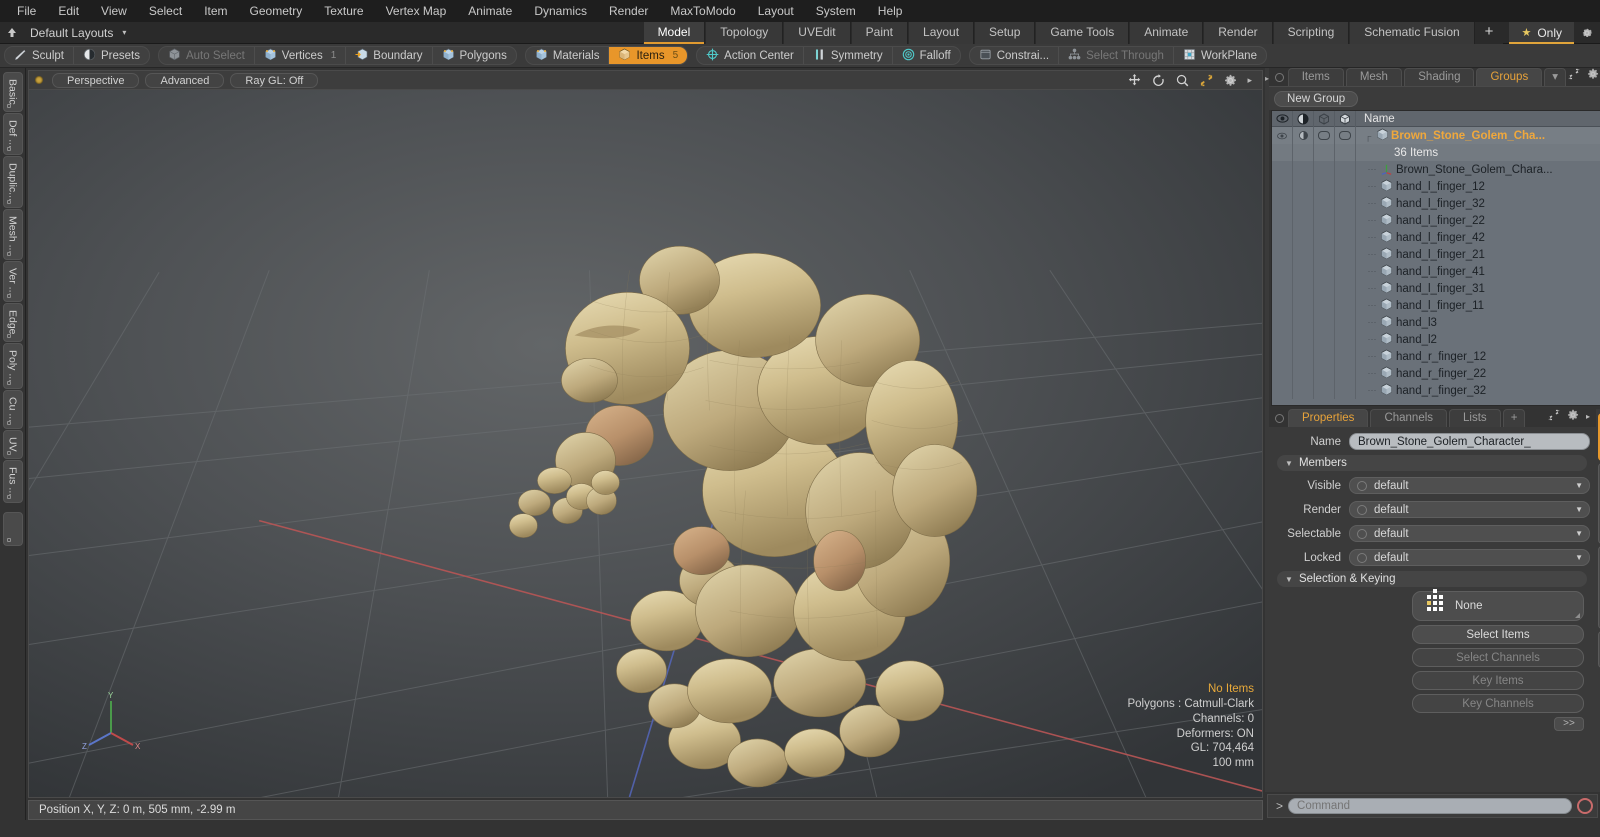  I want to click on groups-tree: Name ┌ Brown_Stone_Golem_Cha... 36 Items, so click(1435, 258).